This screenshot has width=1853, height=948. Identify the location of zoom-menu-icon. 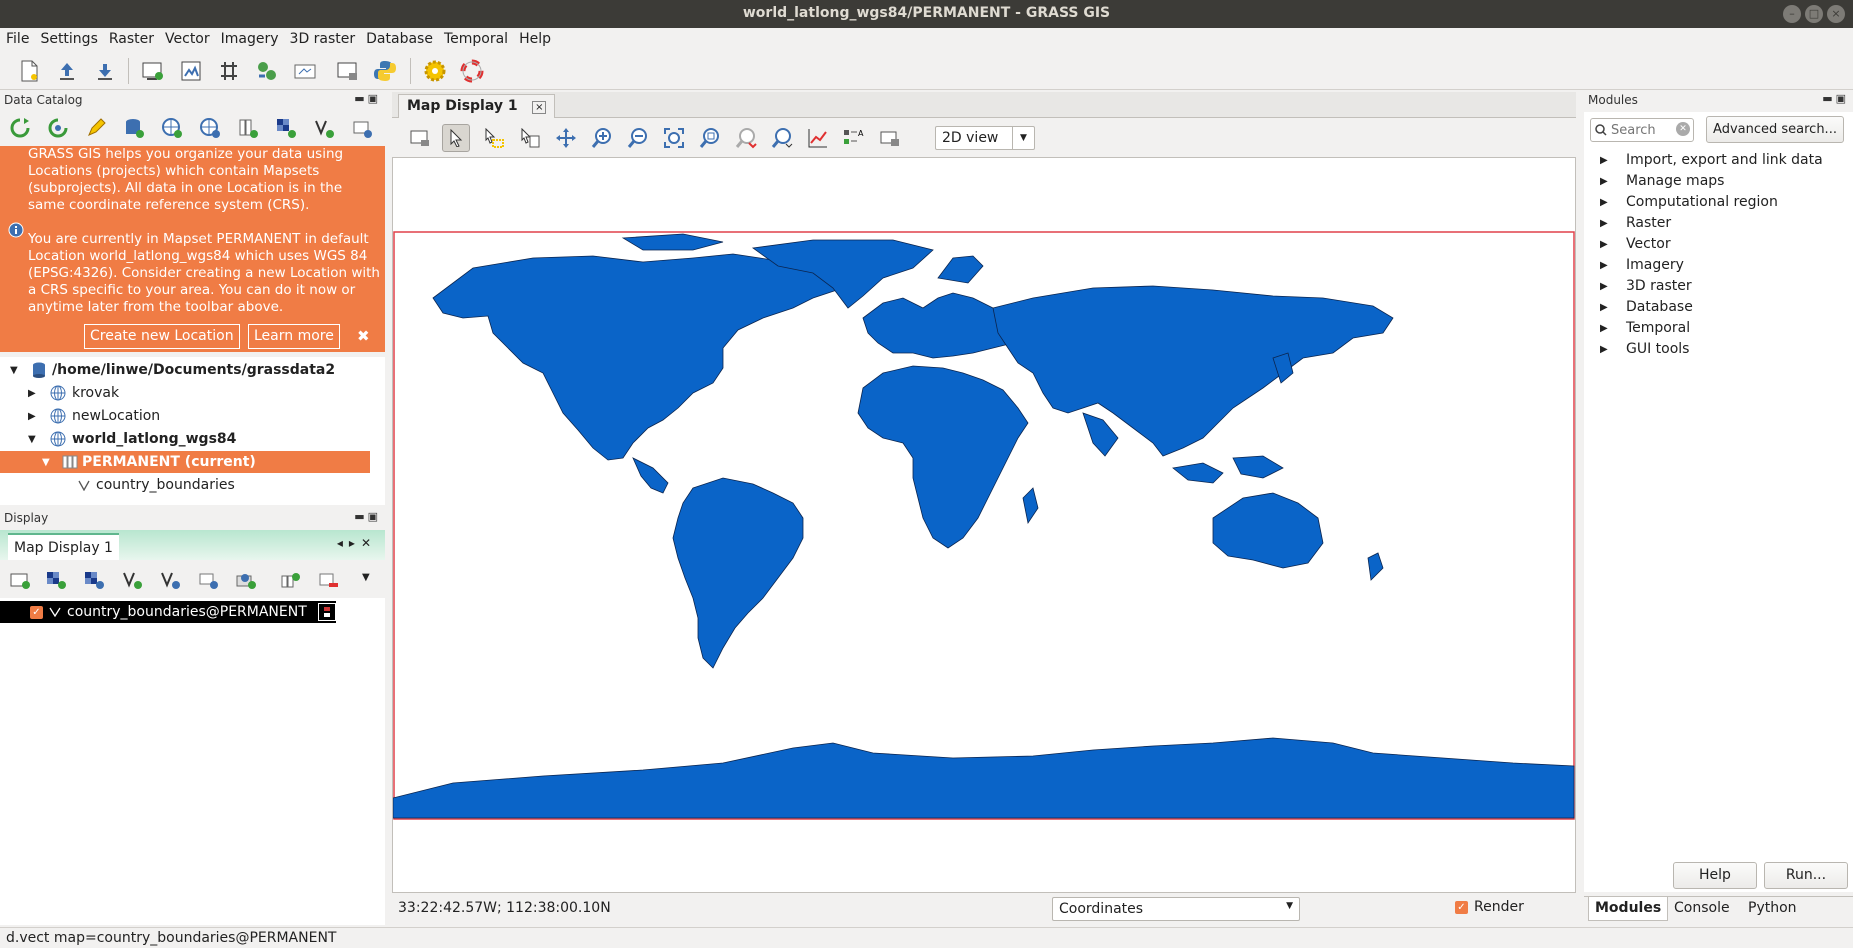
(782, 138).